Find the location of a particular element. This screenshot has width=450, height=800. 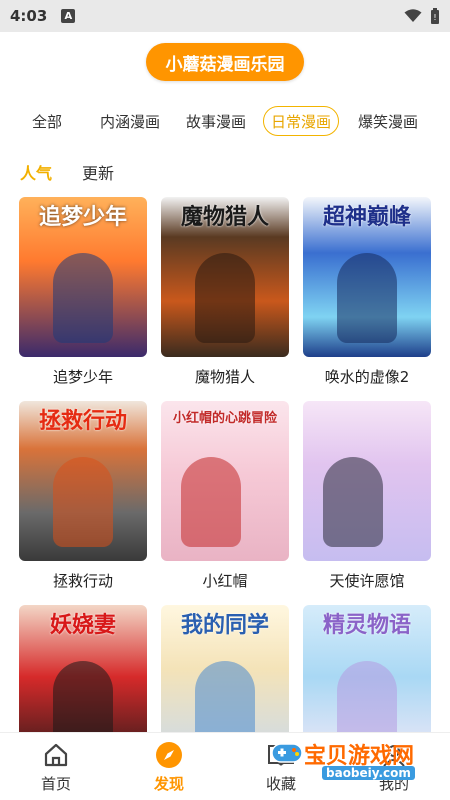

comic-cover is located at coordinates (367, 481).